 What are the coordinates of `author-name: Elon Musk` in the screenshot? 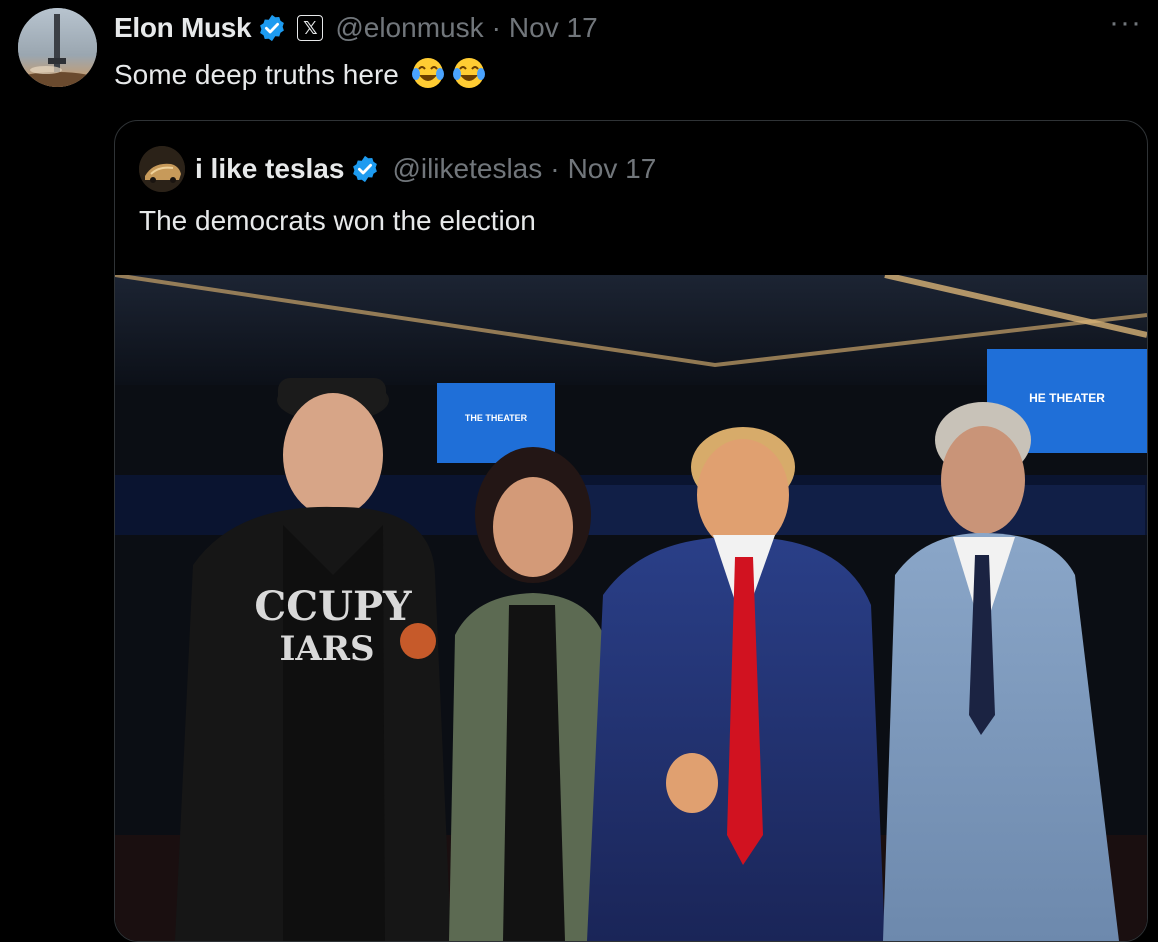 It's located at (183, 28).